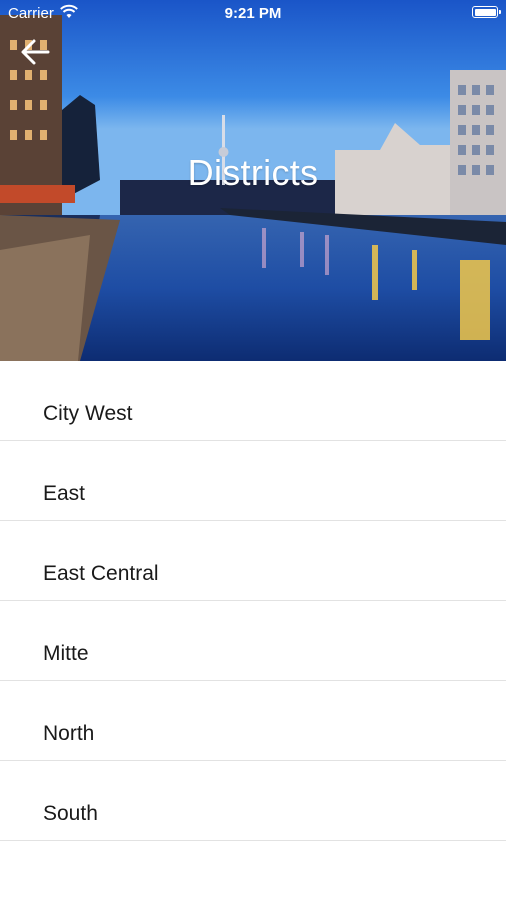  Describe the element at coordinates (253, 641) in the screenshot. I see `list-item-mitte: Mitte` at that location.